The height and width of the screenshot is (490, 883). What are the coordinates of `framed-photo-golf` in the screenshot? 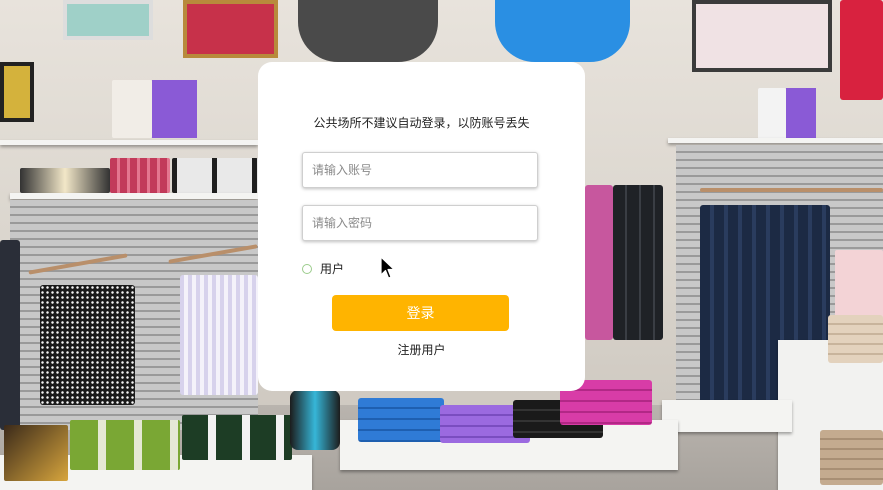 It's located at (108, 20).